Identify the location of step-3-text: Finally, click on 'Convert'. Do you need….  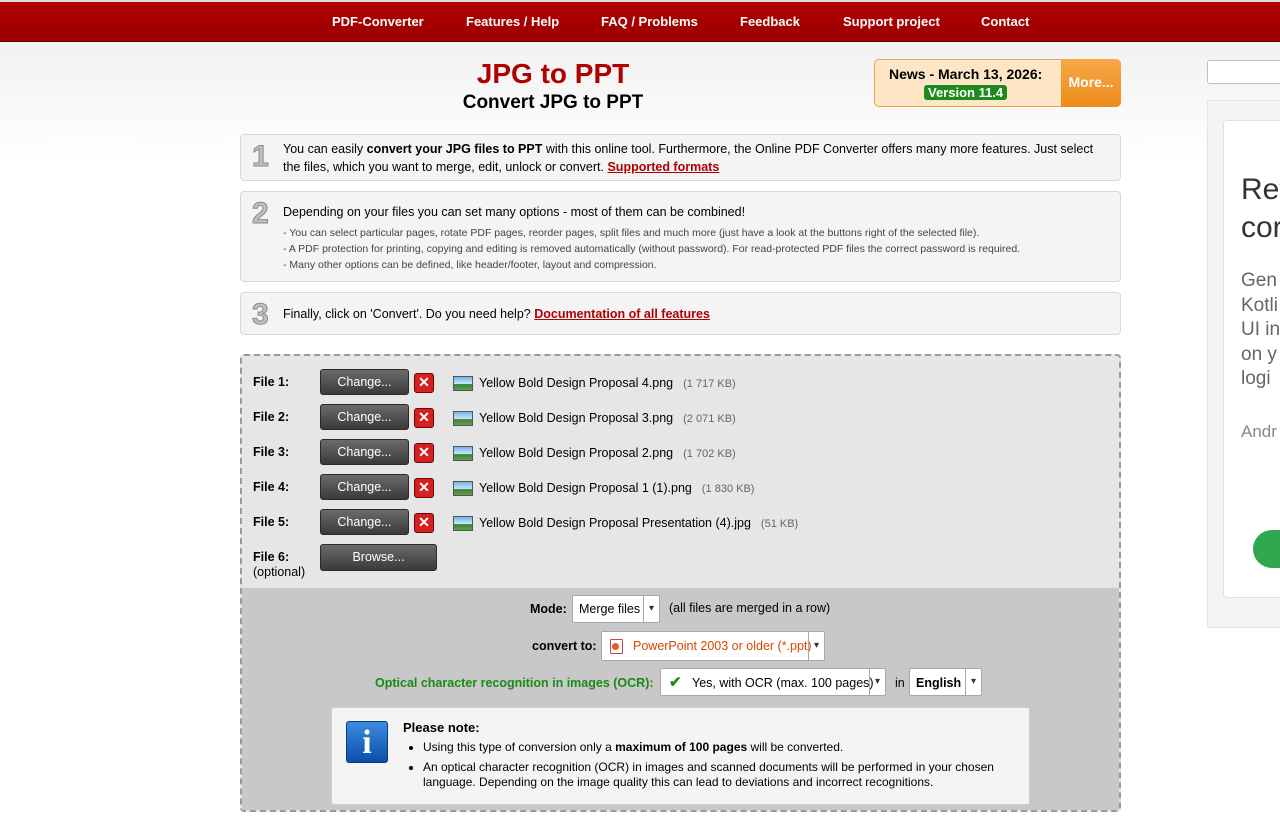
(695, 314).